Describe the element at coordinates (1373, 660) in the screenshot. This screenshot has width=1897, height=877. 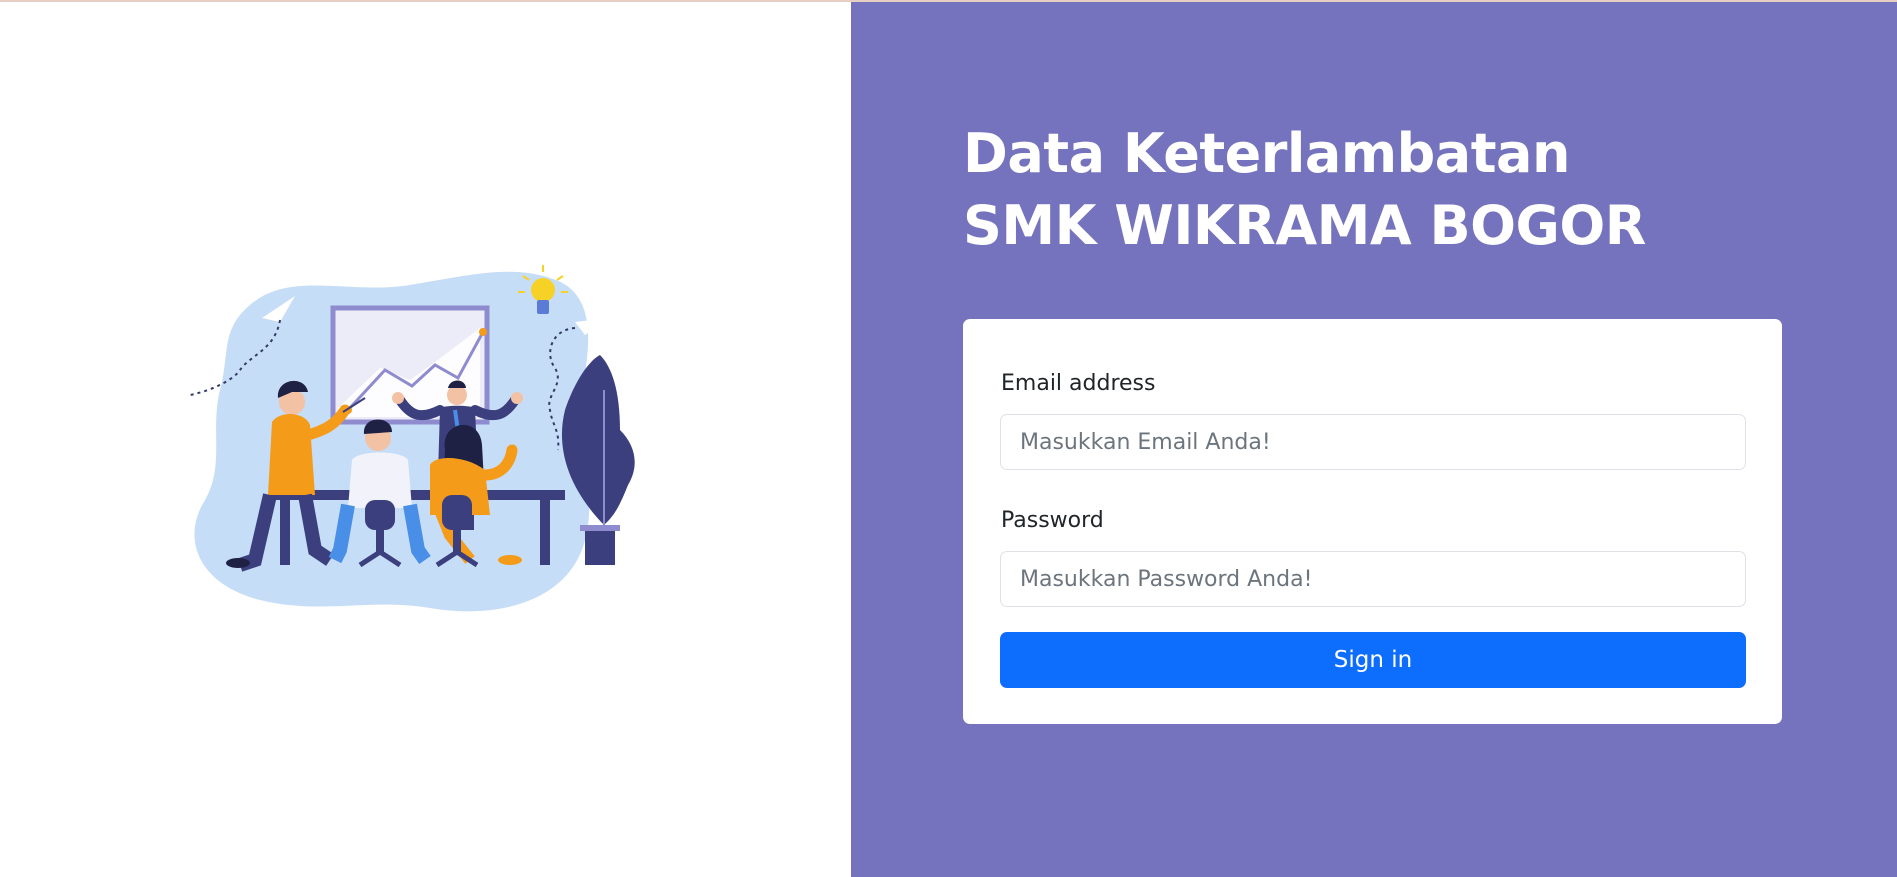
I see `sign-in-button: Sign in` at that location.